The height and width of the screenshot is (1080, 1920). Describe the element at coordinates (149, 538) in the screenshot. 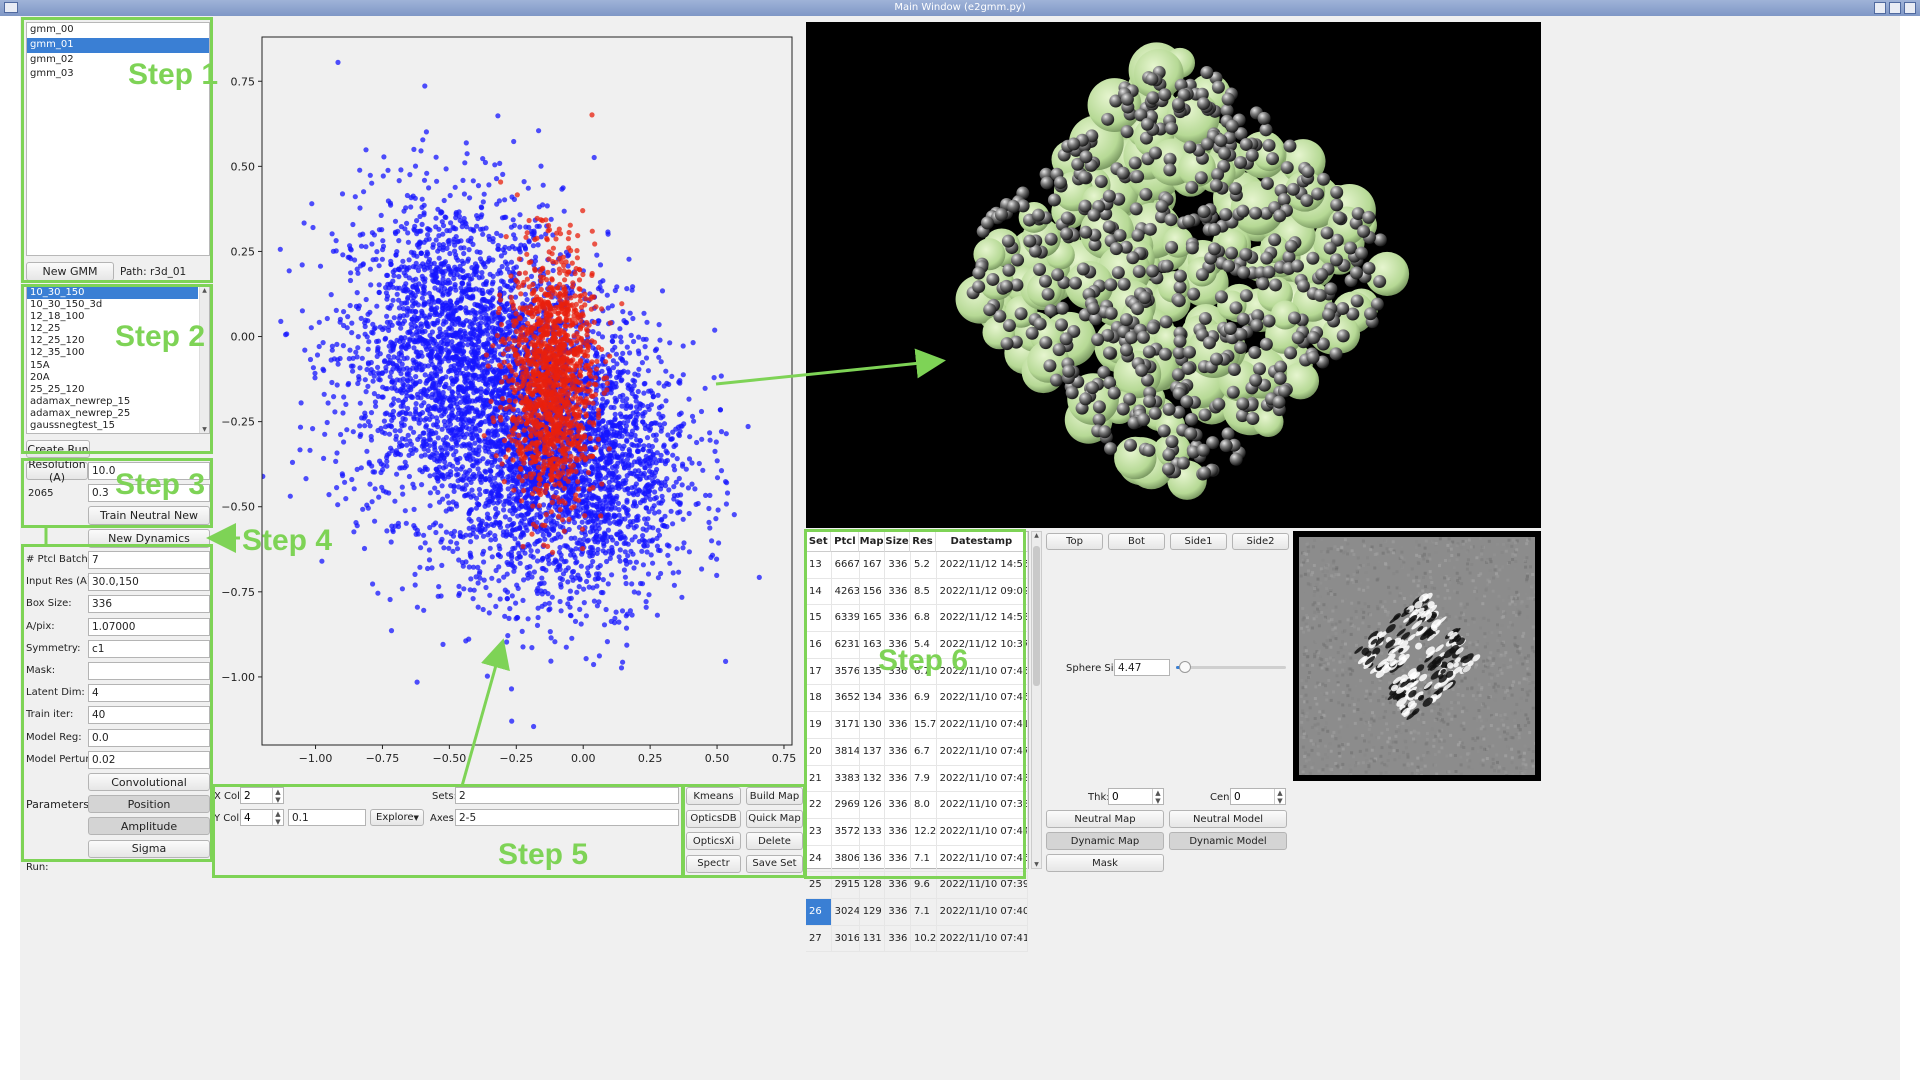

I see `new-dynamics-button: New Dynamics` at that location.